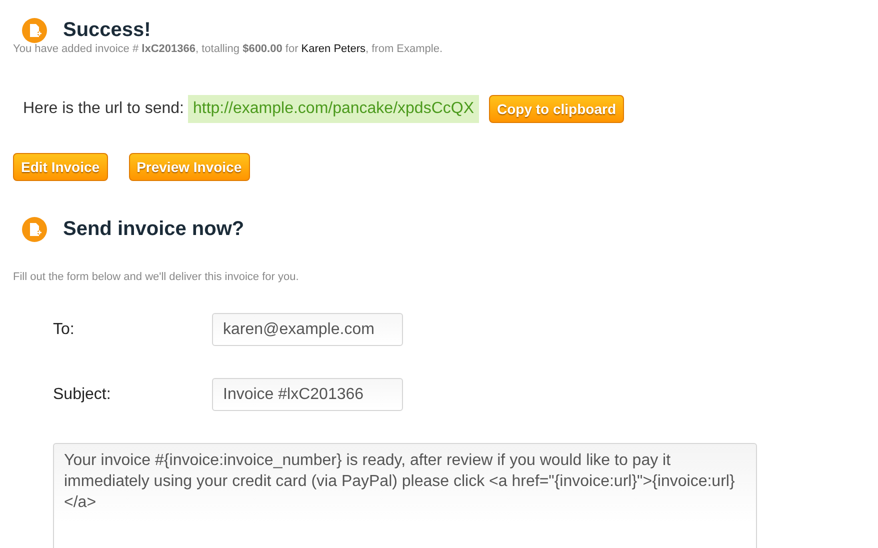 The height and width of the screenshot is (548, 878). What do you see at coordinates (307, 394) in the screenshot?
I see `input-field: Invoice #lxC201366` at bounding box center [307, 394].